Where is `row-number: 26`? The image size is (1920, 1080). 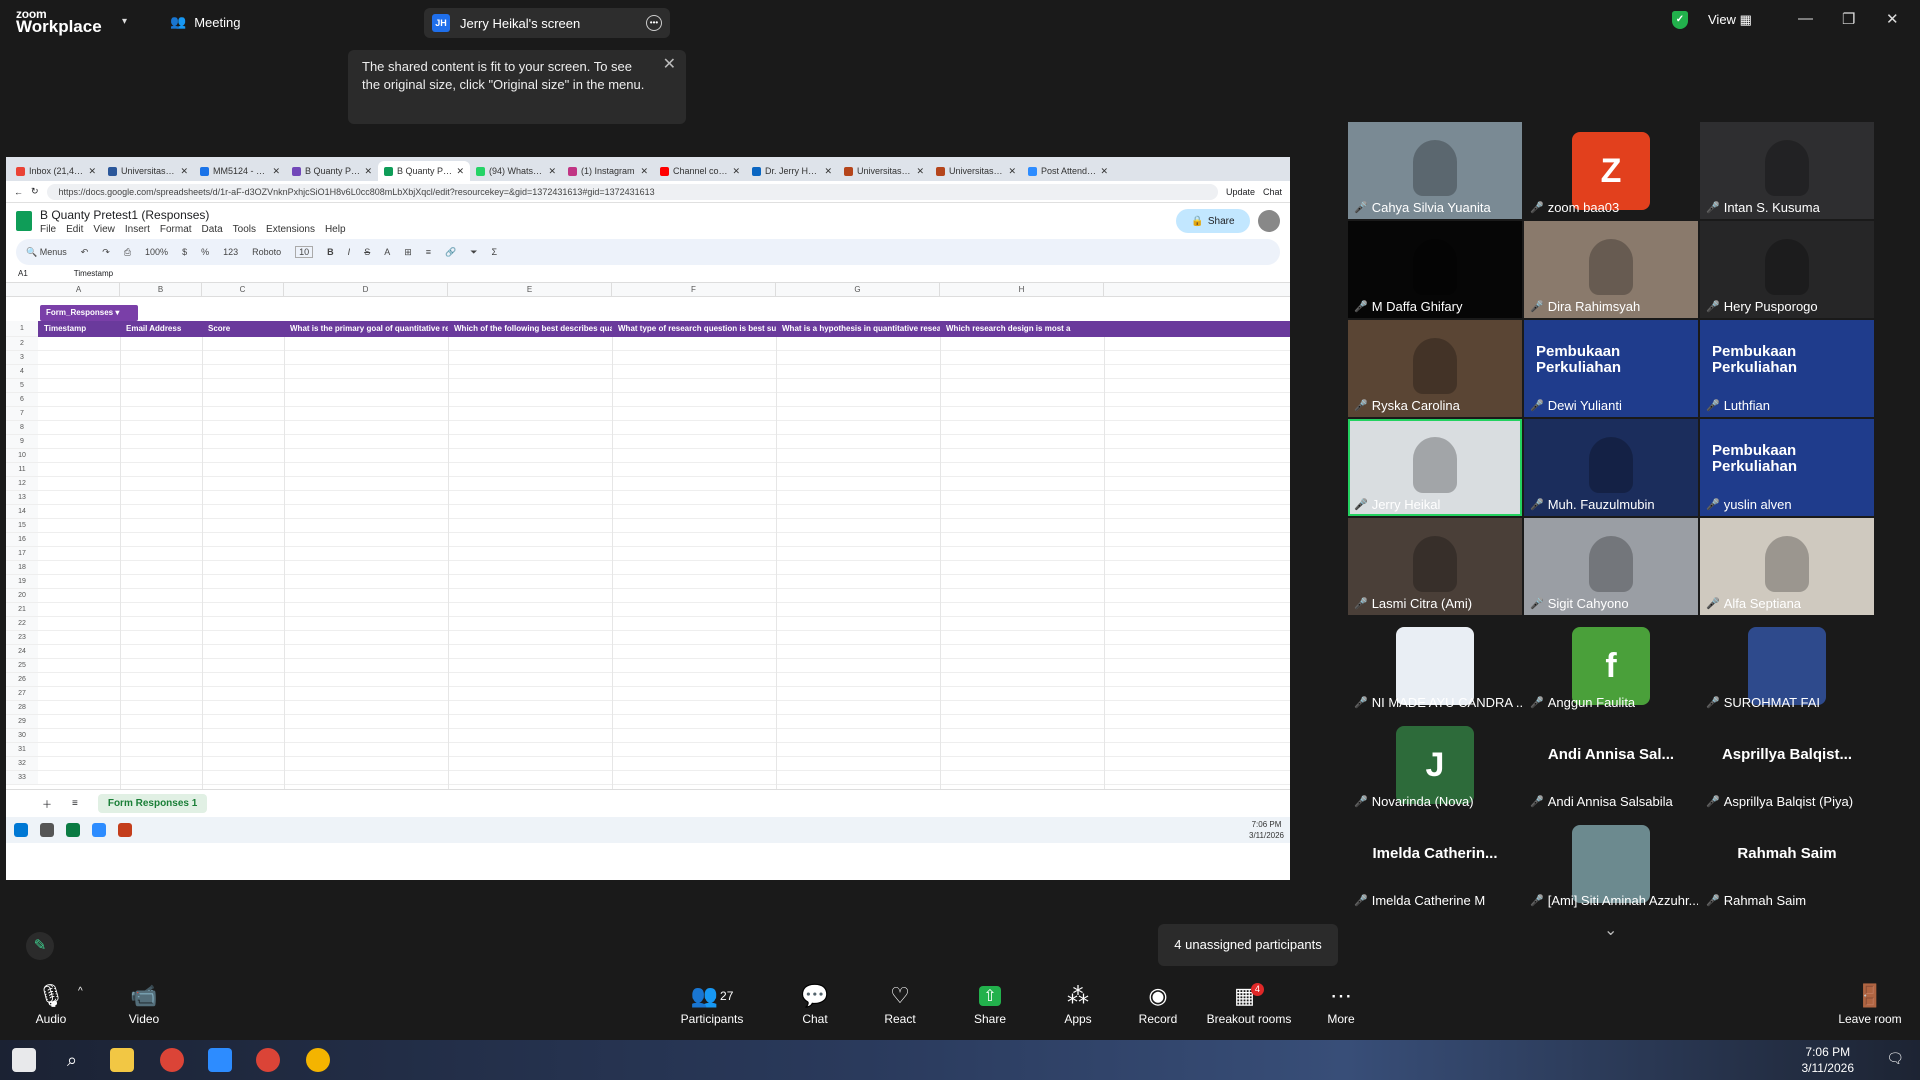
row-number: 26 is located at coordinates (22, 680).